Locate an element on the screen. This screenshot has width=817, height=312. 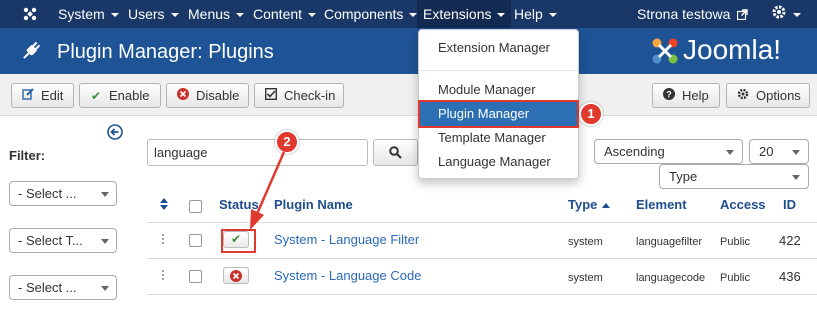
menu-item-module-manager: Module Manager is located at coordinates (498, 90).